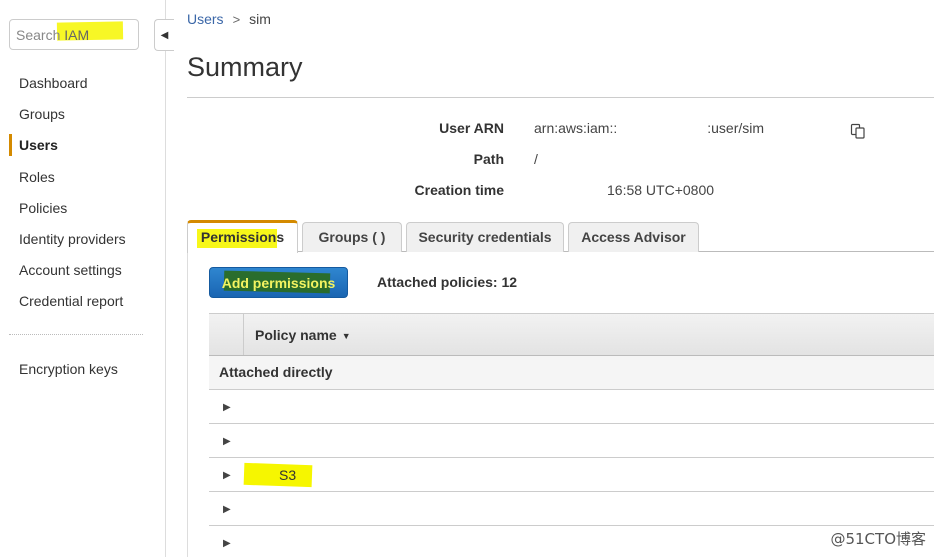 This screenshot has height=557, width=934. What do you see at coordinates (74, 34) in the screenshot?
I see `search-input` at bounding box center [74, 34].